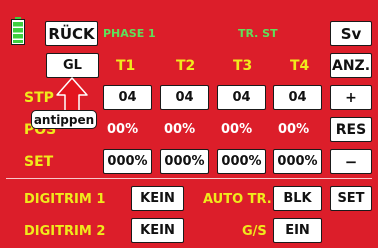 The height and width of the screenshot is (248, 378). What do you see at coordinates (297, 97) in the screenshot?
I see `step-value-t4: 04` at bounding box center [297, 97].